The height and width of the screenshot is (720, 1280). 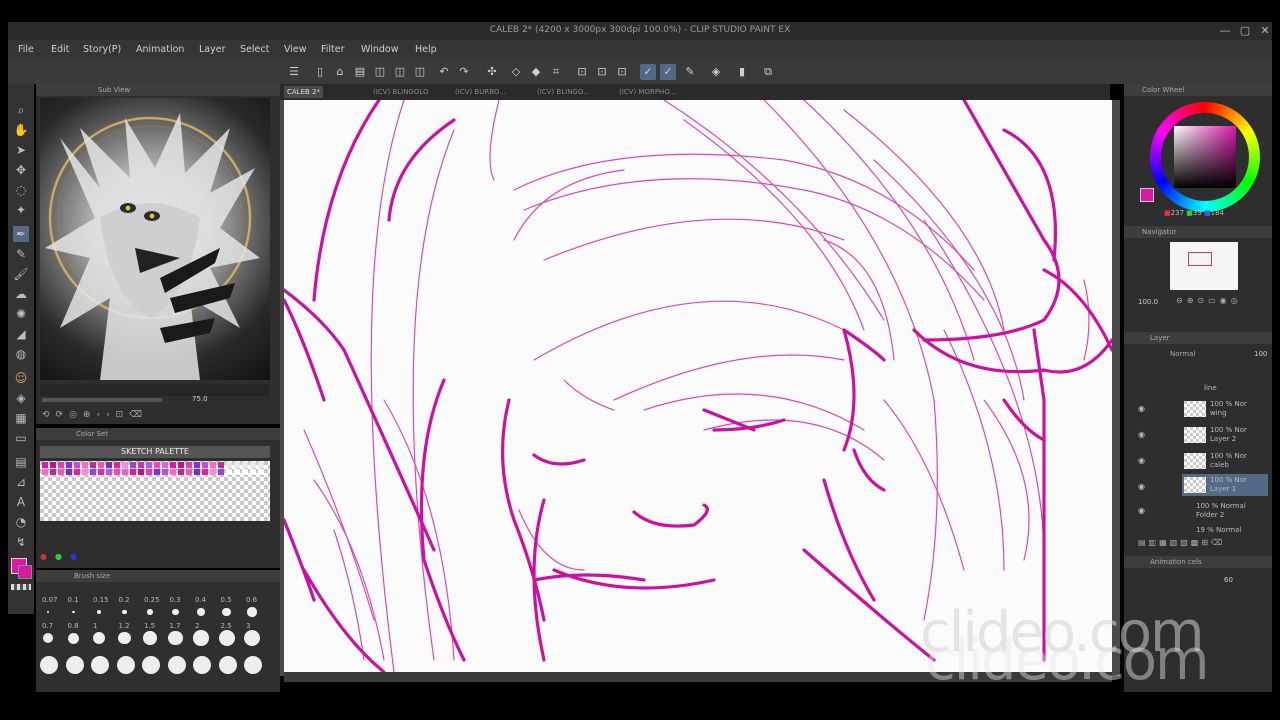 What do you see at coordinates (1225, 530) in the screenshot?
I see `layer-row: 19 % Normal` at bounding box center [1225, 530].